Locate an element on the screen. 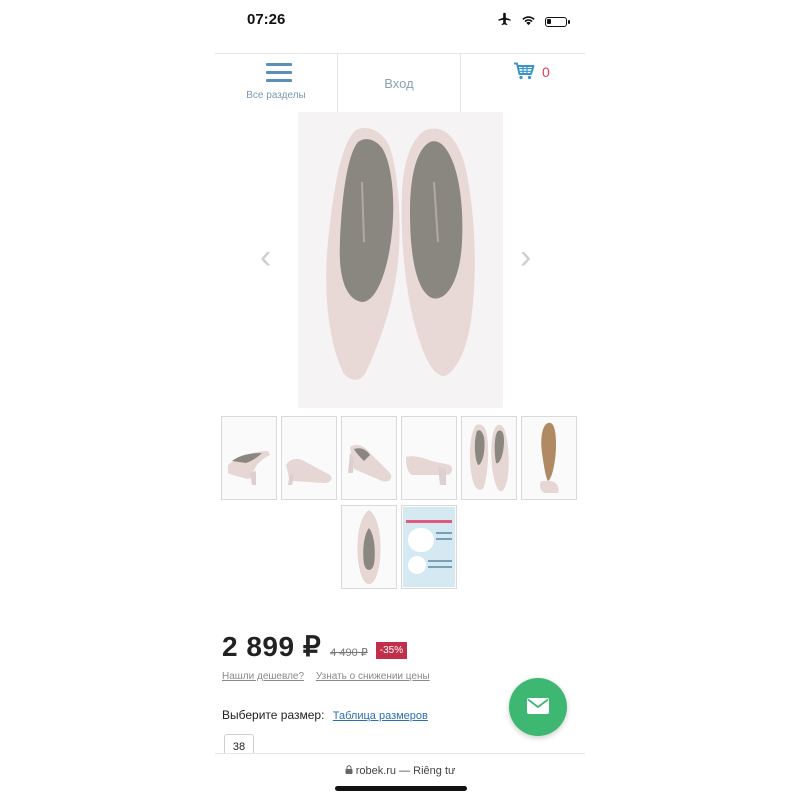 Image resolution: width=800 pixels, height=801 pixels. home-indicator is located at coordinates (401, 788).